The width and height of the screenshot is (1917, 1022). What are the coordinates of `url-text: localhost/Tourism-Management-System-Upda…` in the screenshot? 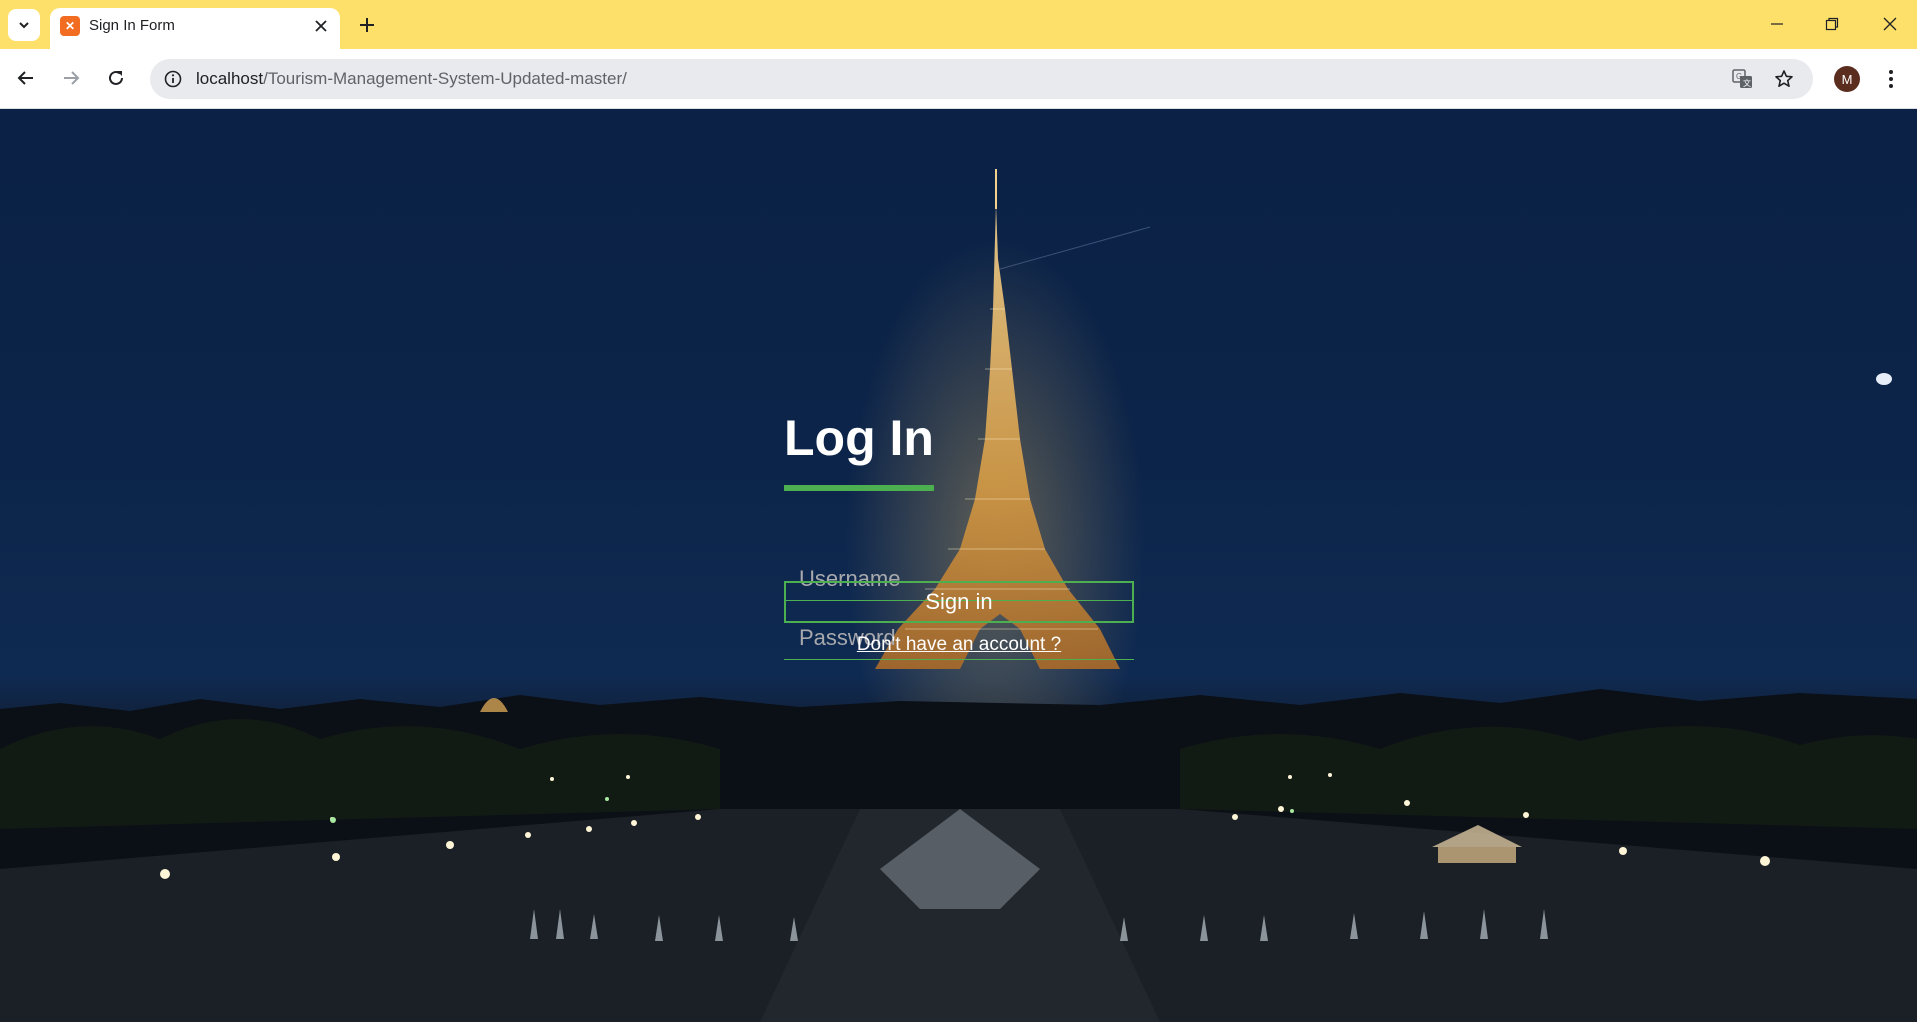 It's located at (411, 79).